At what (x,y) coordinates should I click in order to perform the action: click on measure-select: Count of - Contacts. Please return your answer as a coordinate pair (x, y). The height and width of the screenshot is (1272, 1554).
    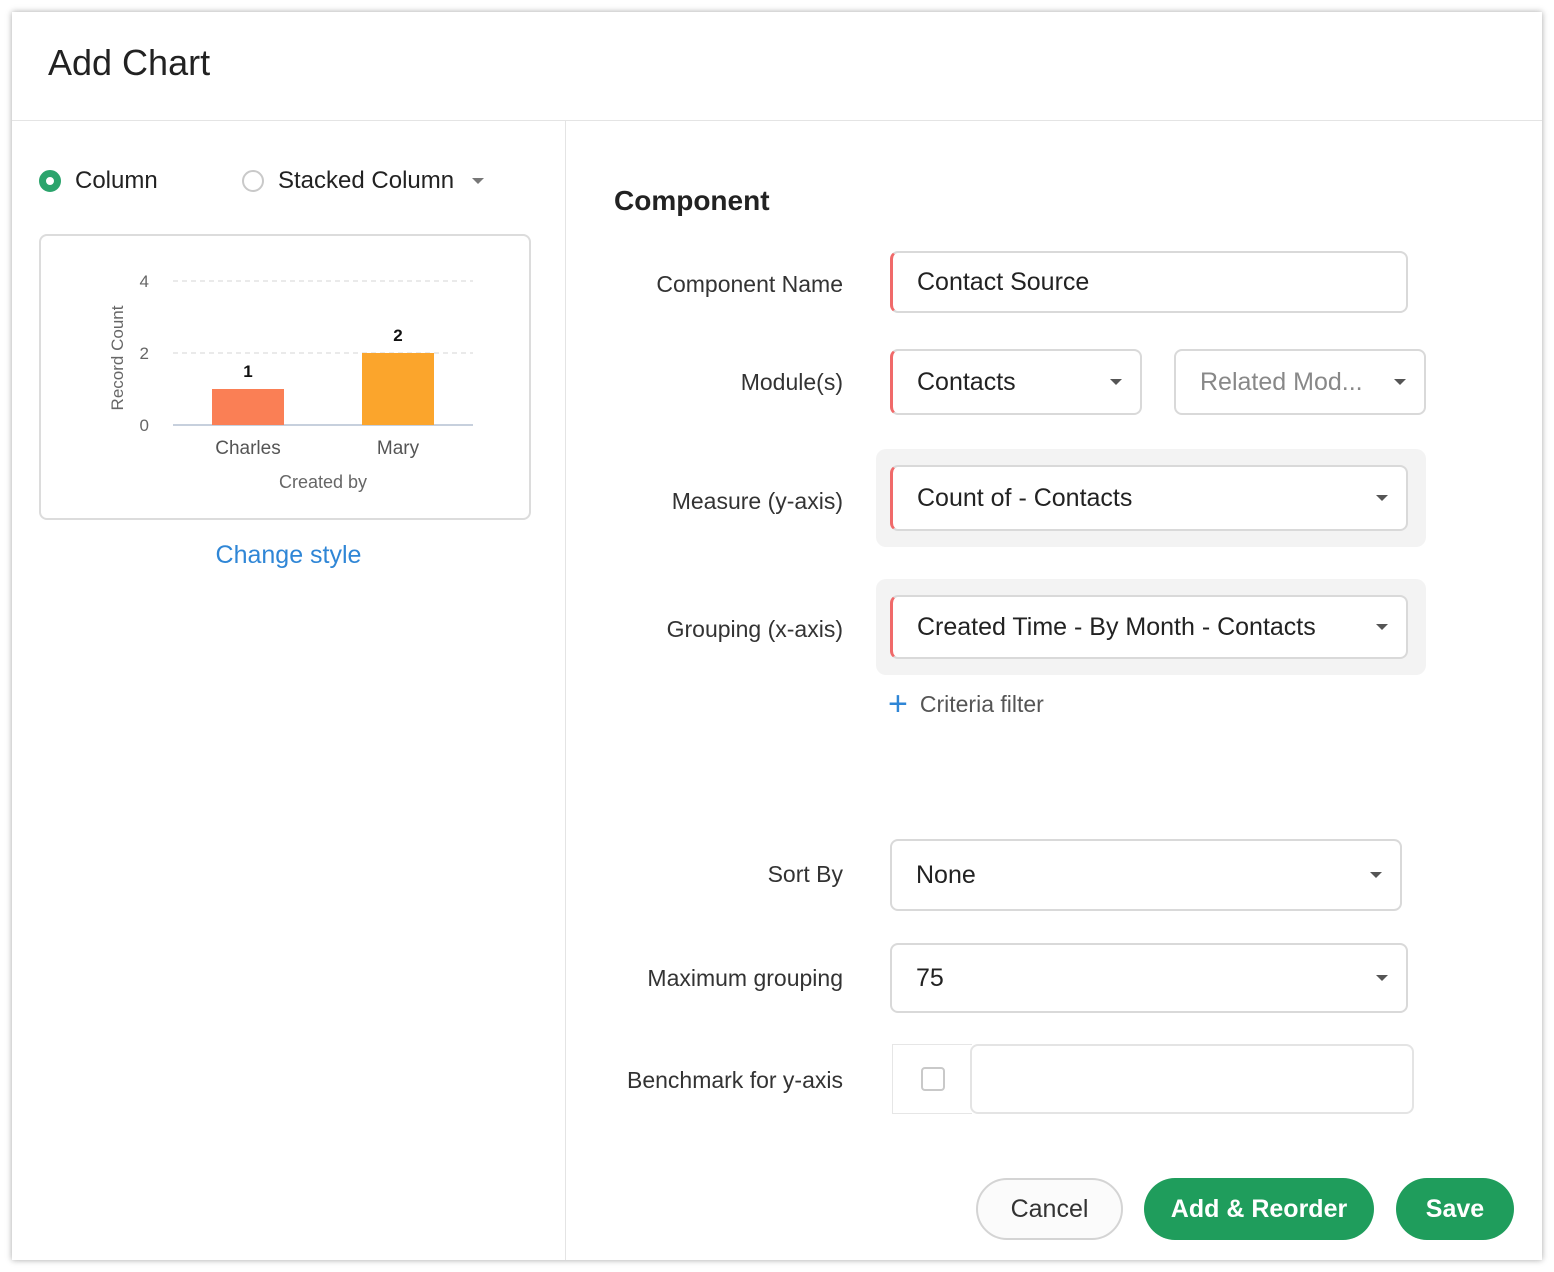
    Looking at the image, I should click on (1149, 498).